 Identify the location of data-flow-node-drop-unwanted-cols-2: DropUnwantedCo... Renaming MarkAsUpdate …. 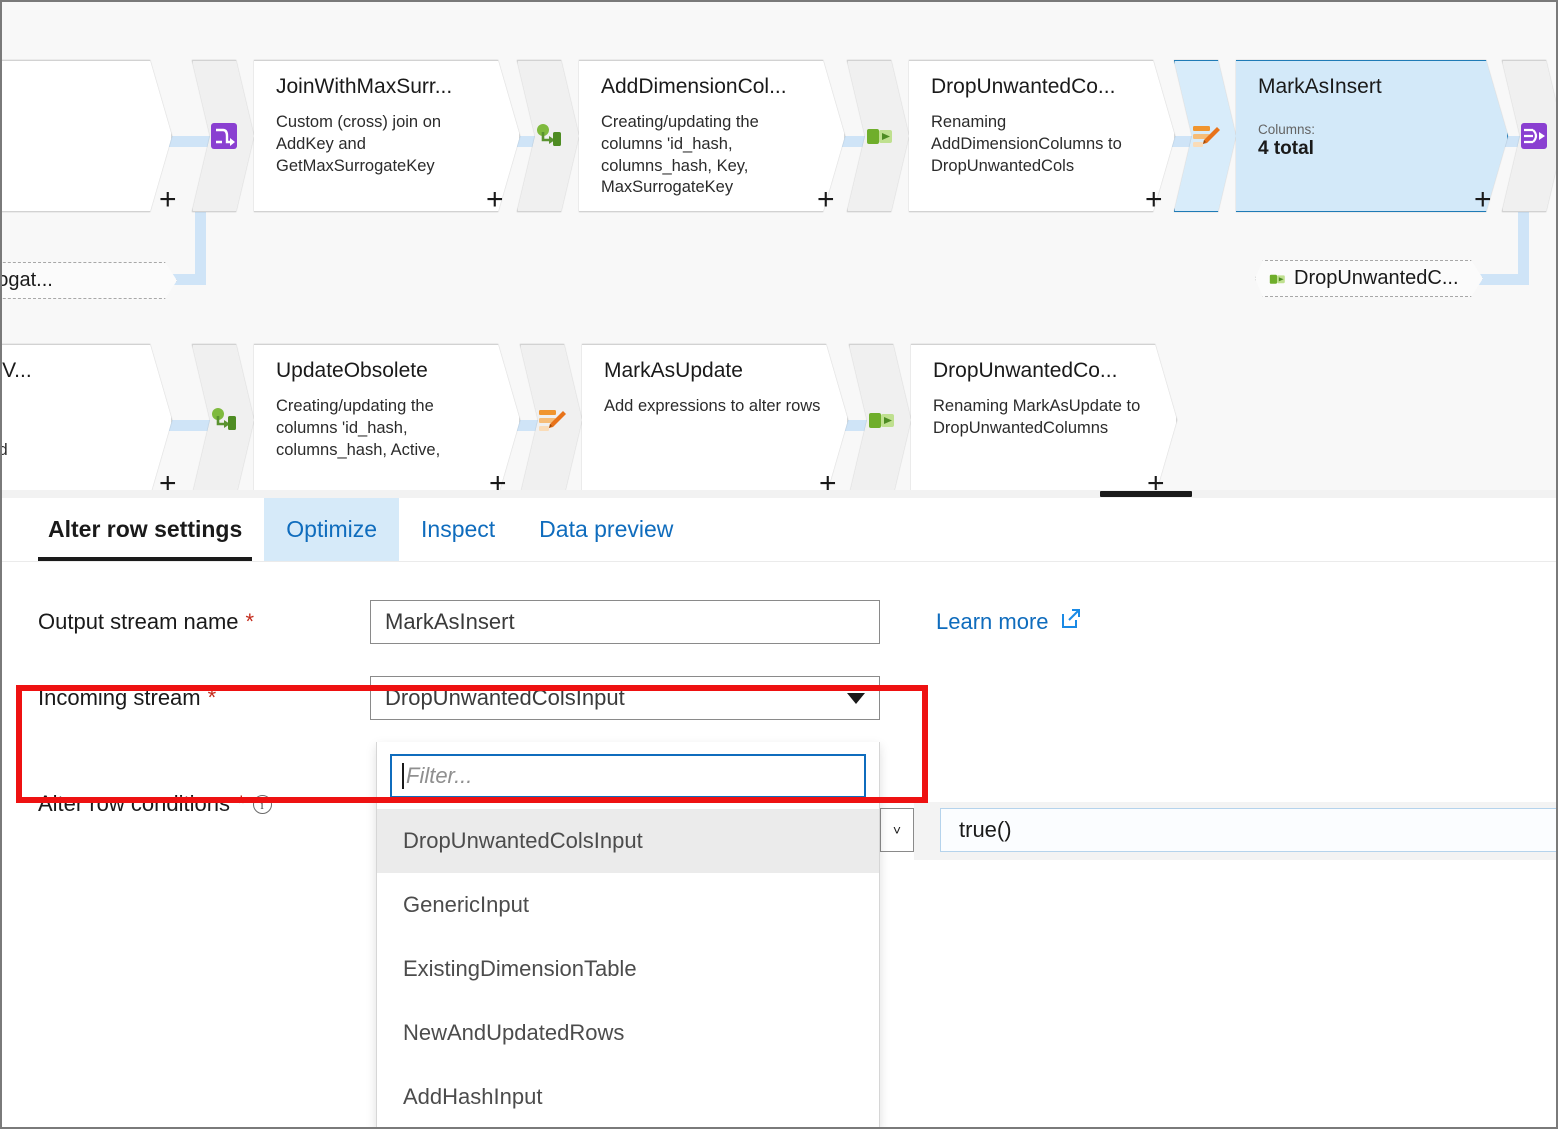
(1013, 420).